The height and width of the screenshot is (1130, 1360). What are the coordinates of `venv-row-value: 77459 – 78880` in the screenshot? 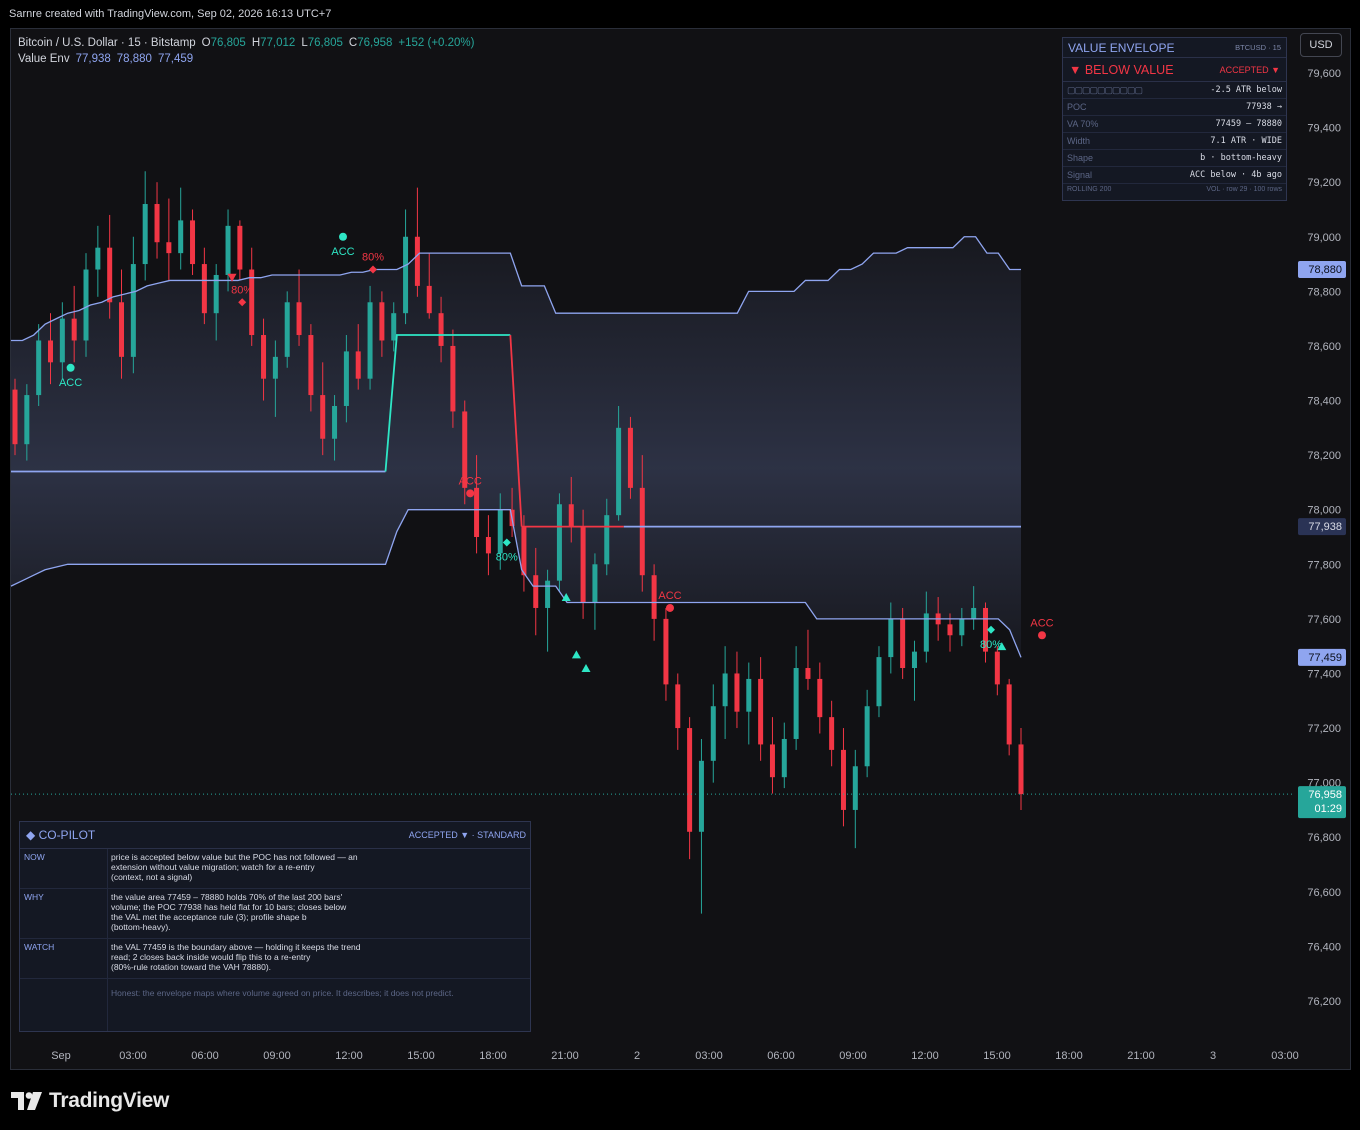 It's located at (1248, 124).